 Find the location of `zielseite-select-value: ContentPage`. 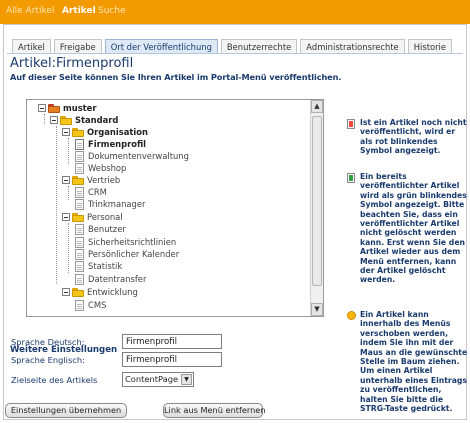

zielseite-select-value: ContentPage is located at coordinates (152, 379).